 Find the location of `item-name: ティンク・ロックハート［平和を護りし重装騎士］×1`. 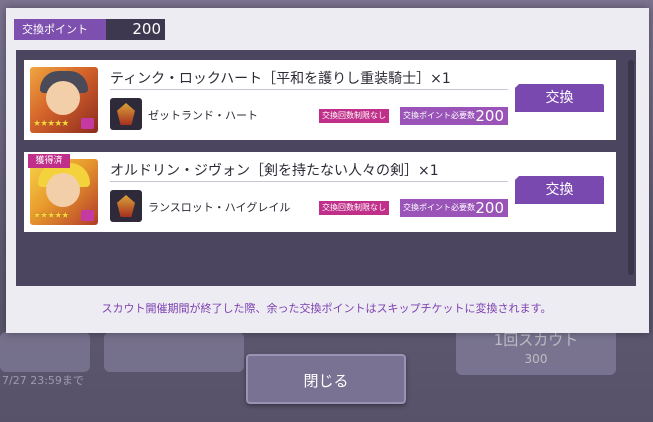

item-name: ティンク・ロックハート［平和を護りし重装騎士］×1 is located at coordinates (280, 79).